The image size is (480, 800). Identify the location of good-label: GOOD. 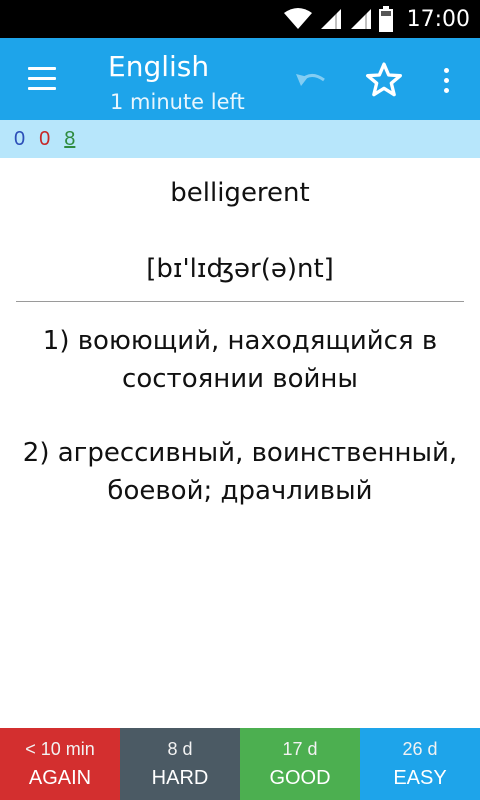
(300, 778).